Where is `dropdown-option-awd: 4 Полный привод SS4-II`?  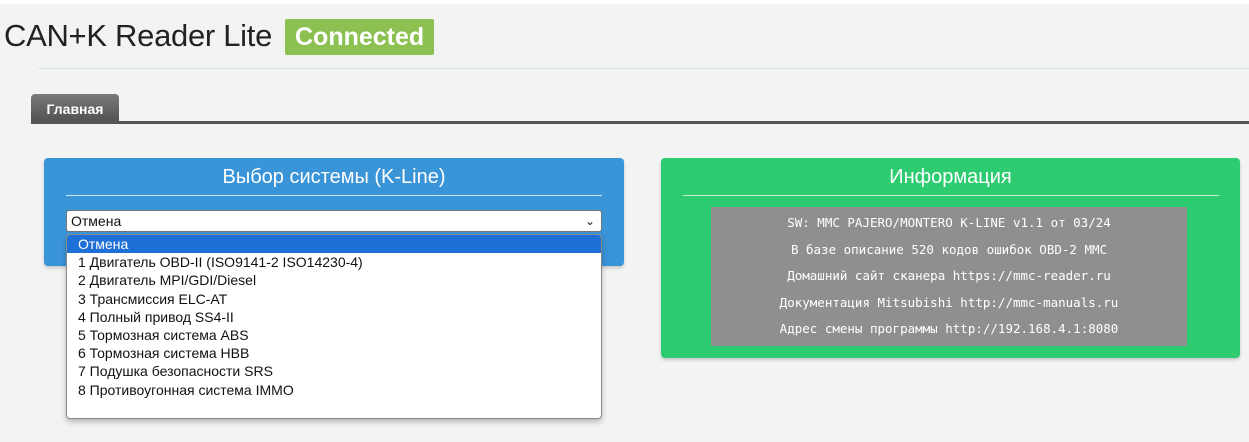
dropdown-option-awd: 4 Полный привод SS4-II is located at coordinates (334, 317).